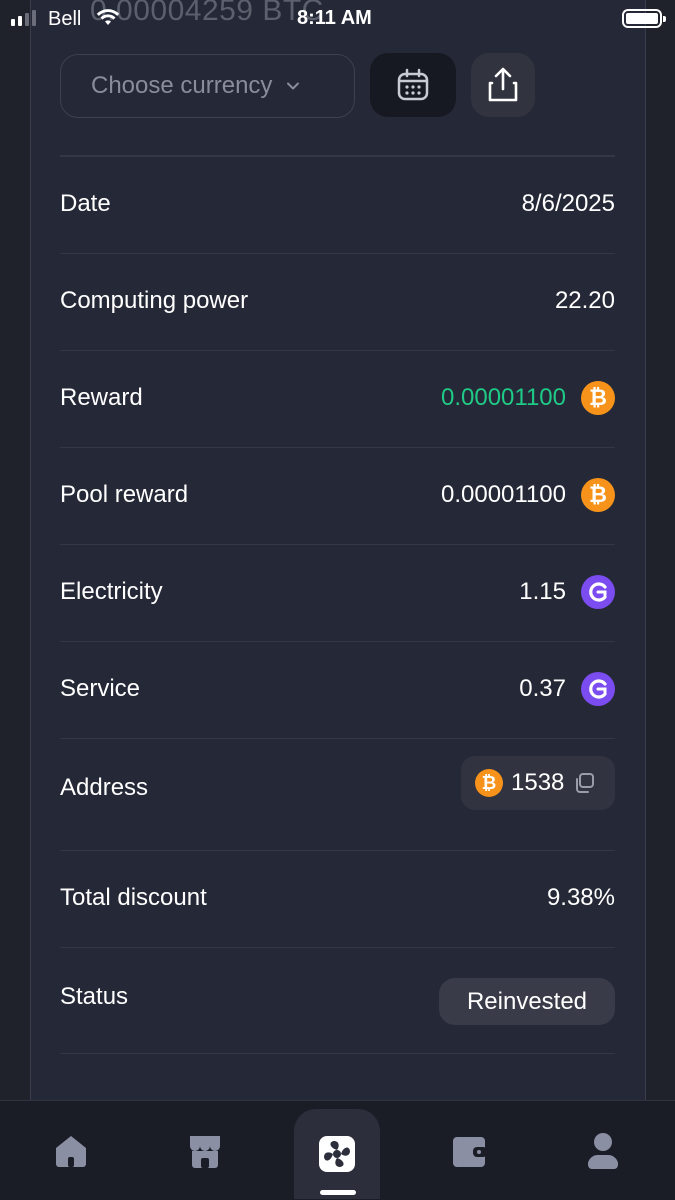 The width and height of the screenshot is (675, 1200). Describe the element at coordinates (337, 496) in the screenshot. I see `row-pool-reward: Pool reward 0.00001100 ₿` at that location.